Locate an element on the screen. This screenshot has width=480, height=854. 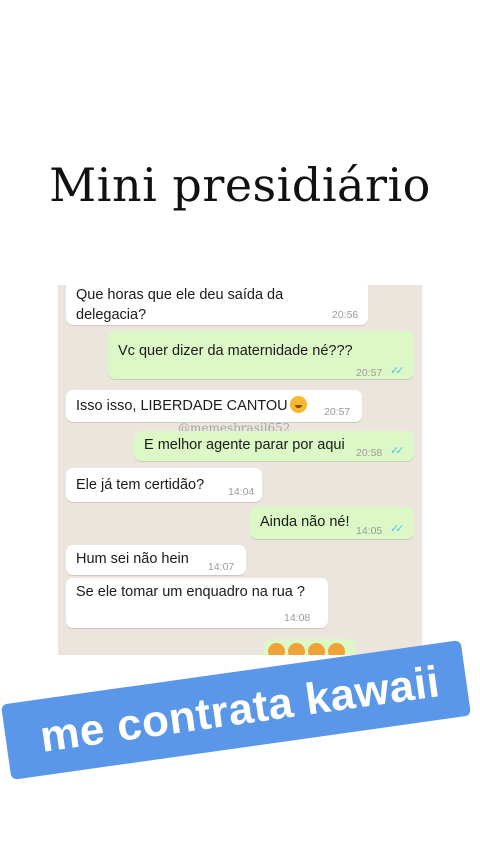
message-incoming: Hum sei não hein 14:07 is located at coordinates (156, 560).